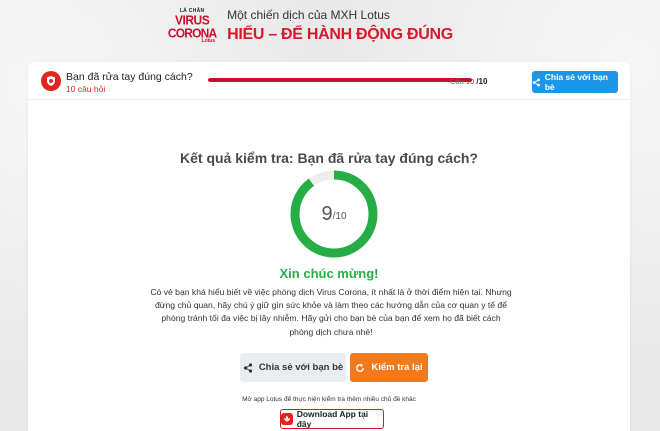  I want to click on header-subtitle: Một chiến dịch của MXH Lotus, so click(308, 15).